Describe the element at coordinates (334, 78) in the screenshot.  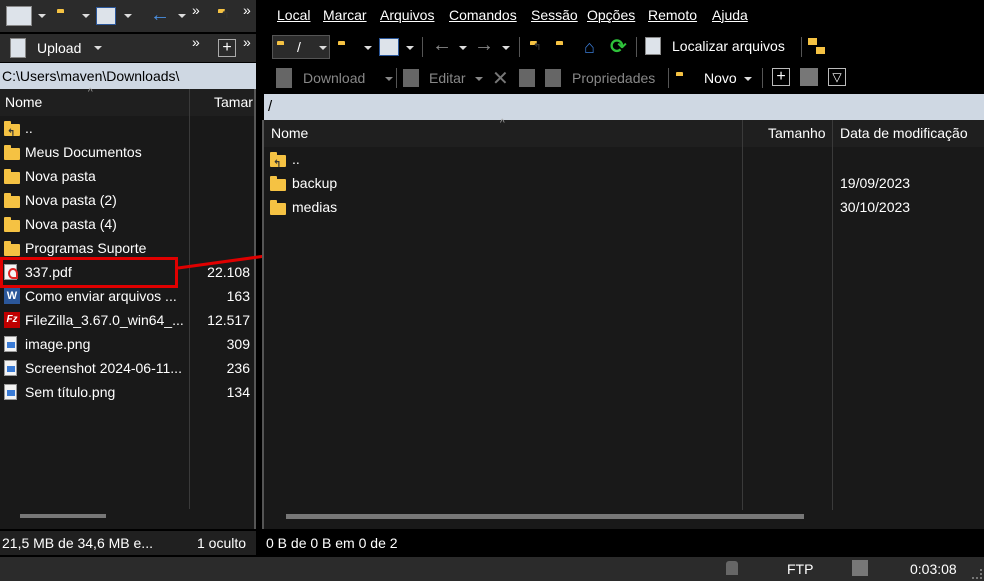
I see `download-button: Download` at that location.